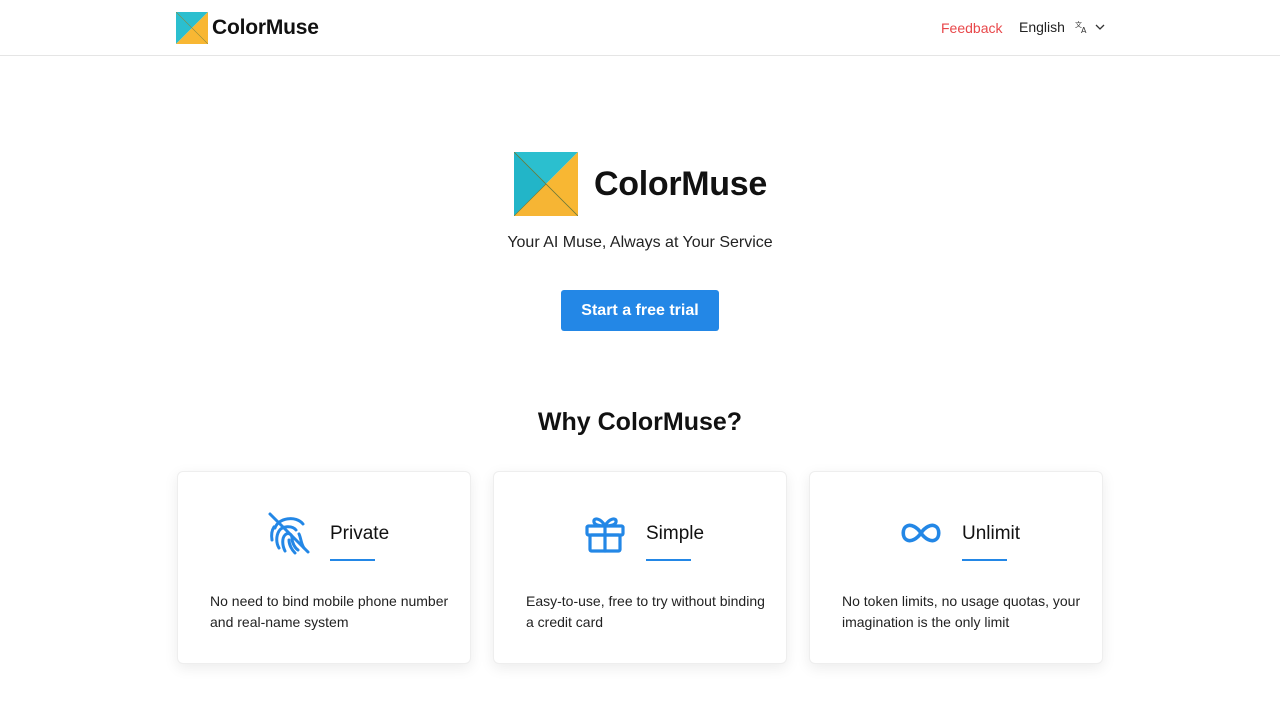  What do you see at coordinates (1100, 27) in the screenshot?
I see `chevron-down-icon` at bounding box center [1100, 27].